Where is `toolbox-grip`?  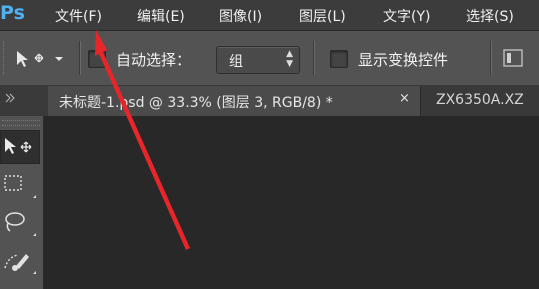 toolbox-grip is located at coordinates (21, 123).